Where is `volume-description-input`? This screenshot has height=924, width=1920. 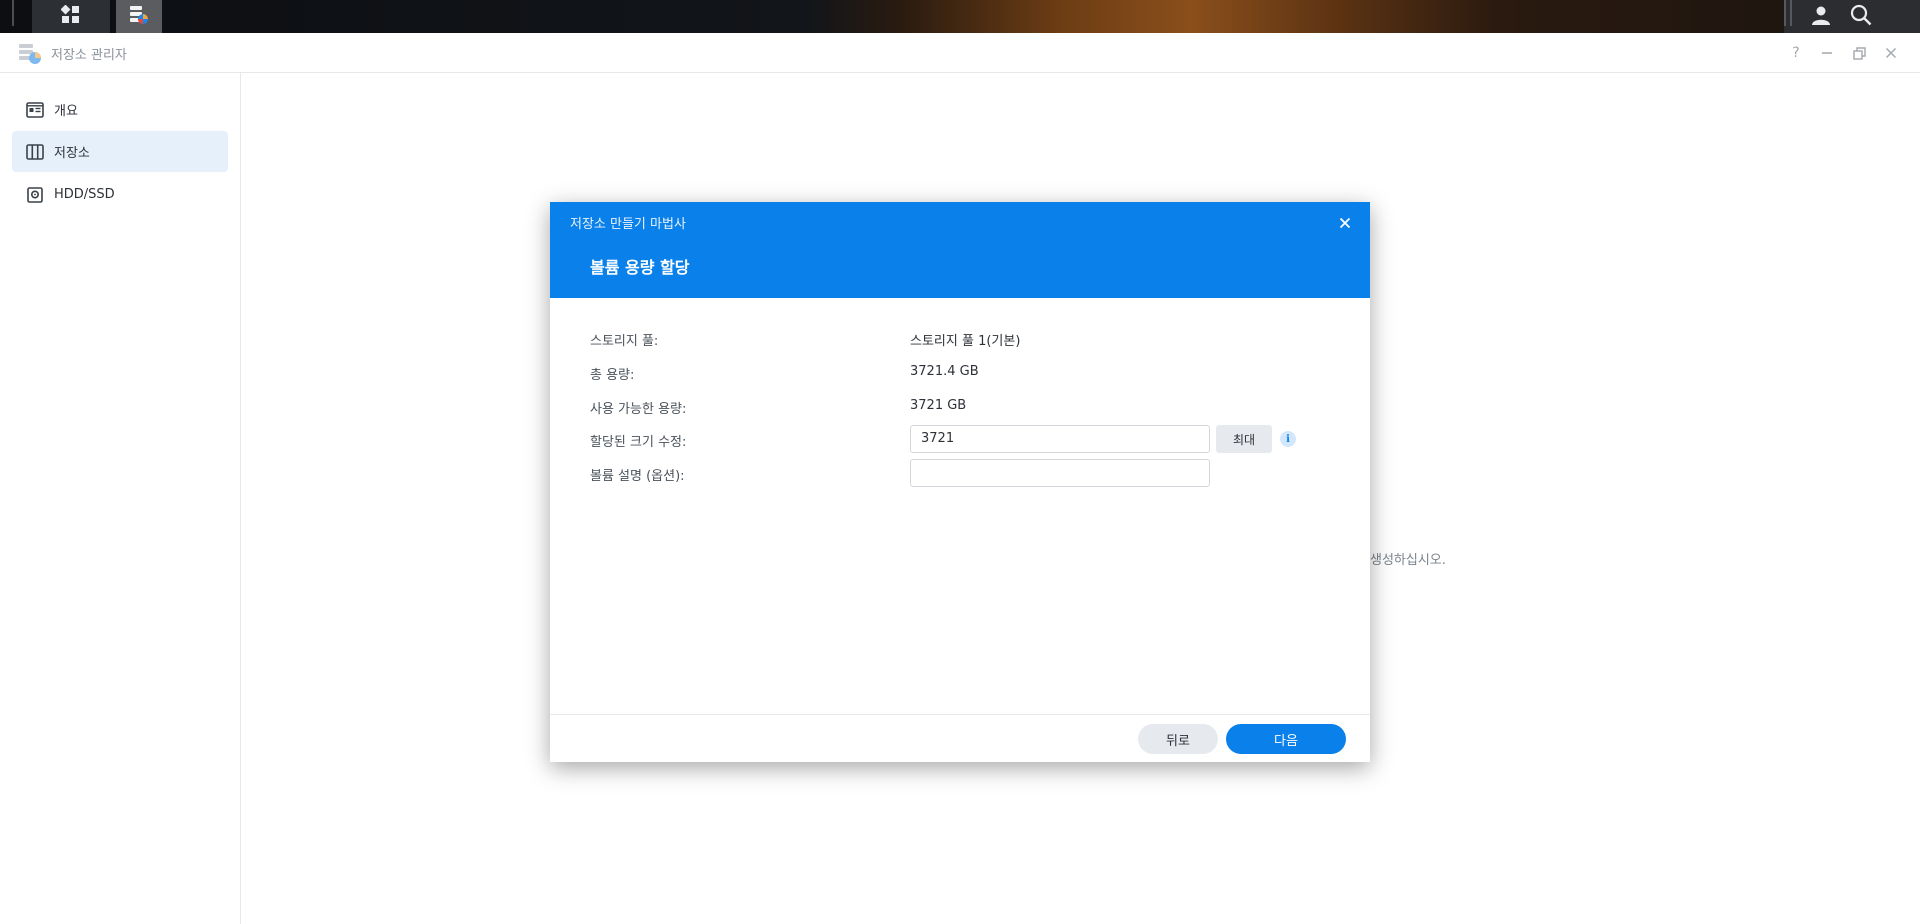
volume-description-input is located at coordinates (1060, 473).